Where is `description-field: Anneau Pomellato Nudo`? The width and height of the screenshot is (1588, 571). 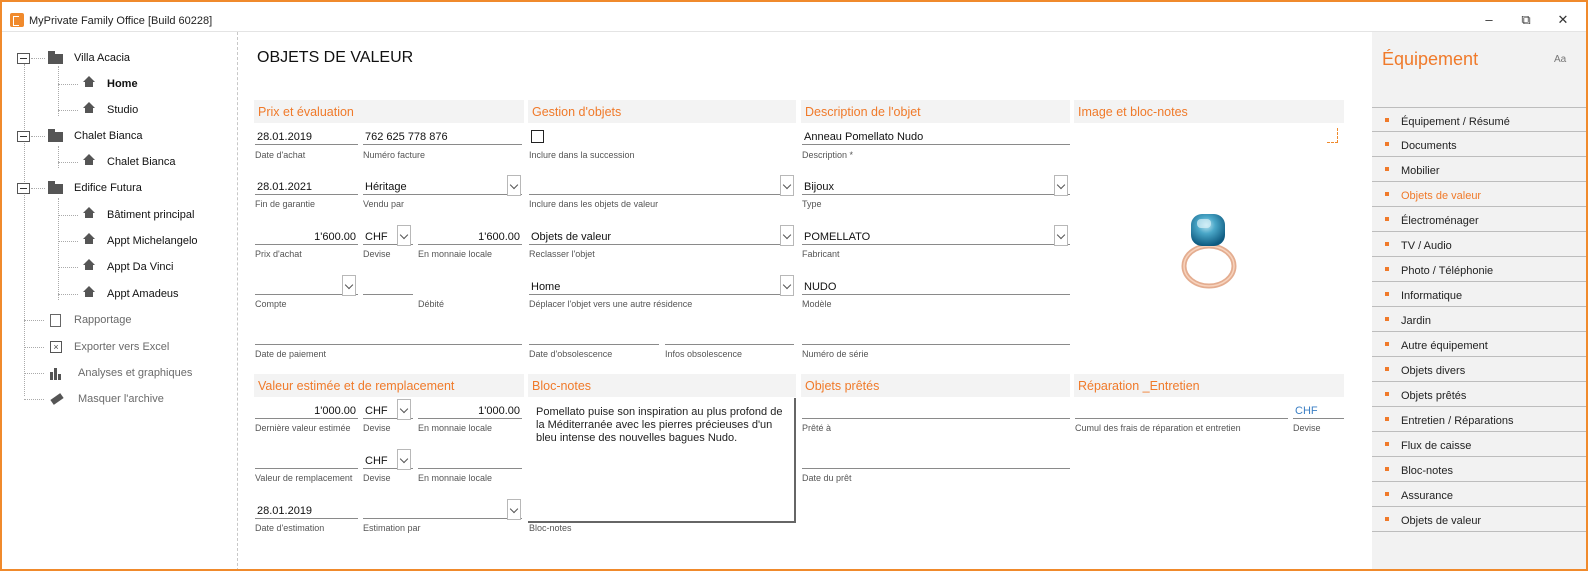 description-field: Anneau Pomellato Nudo is located at coordinates (936, 136).